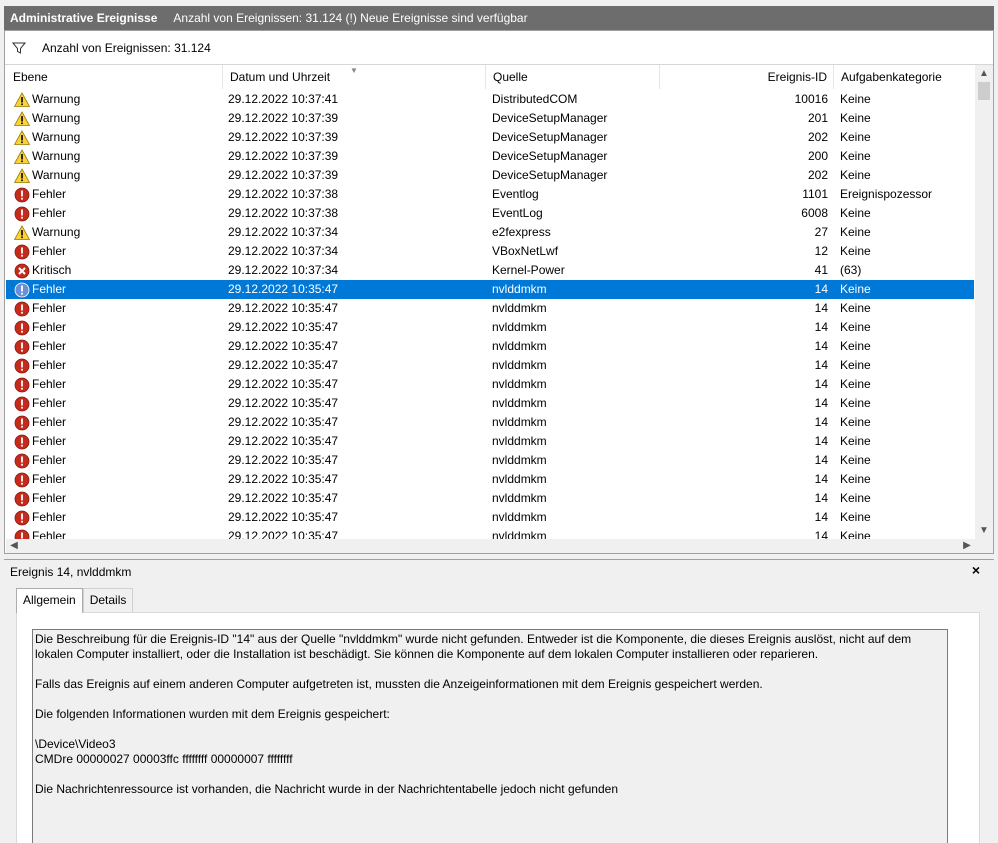 This screenshot has width=998, height=843. I want to click on col-header-level: Ebene, so click(114, 77).